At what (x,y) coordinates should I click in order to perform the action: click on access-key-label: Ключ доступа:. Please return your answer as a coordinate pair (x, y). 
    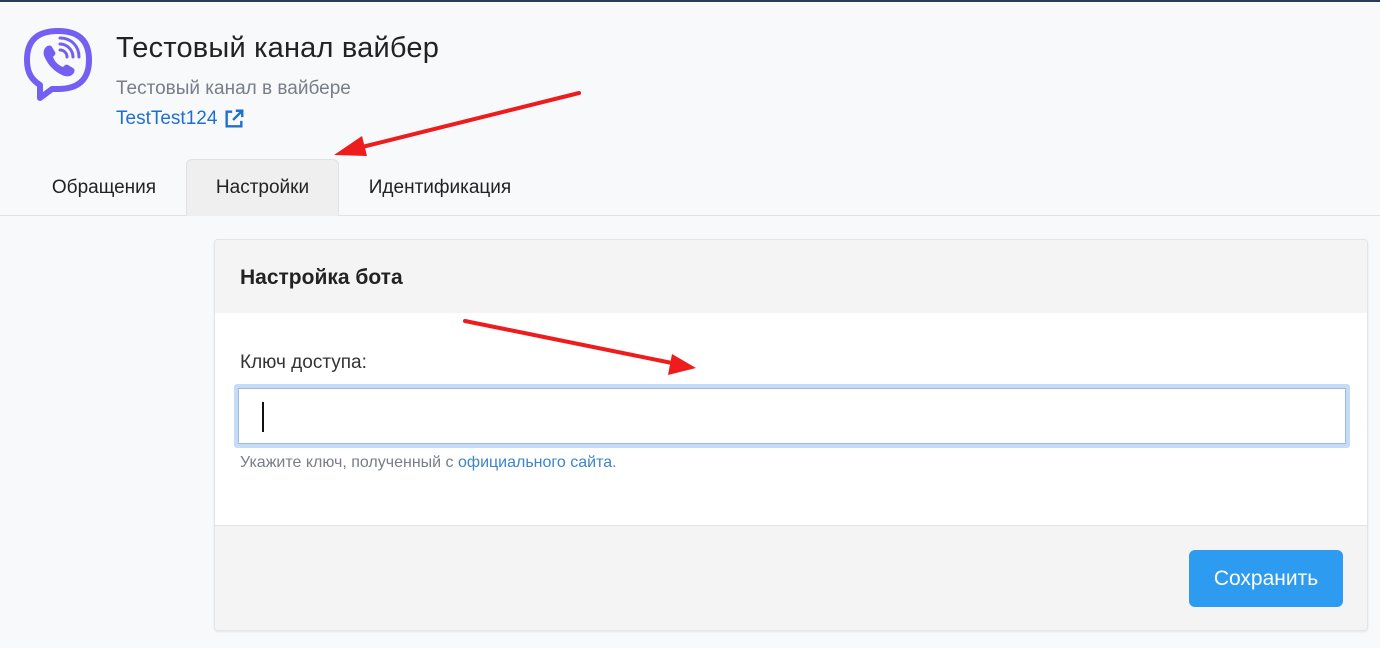
    Looking at the image, I should click on (303, 362).